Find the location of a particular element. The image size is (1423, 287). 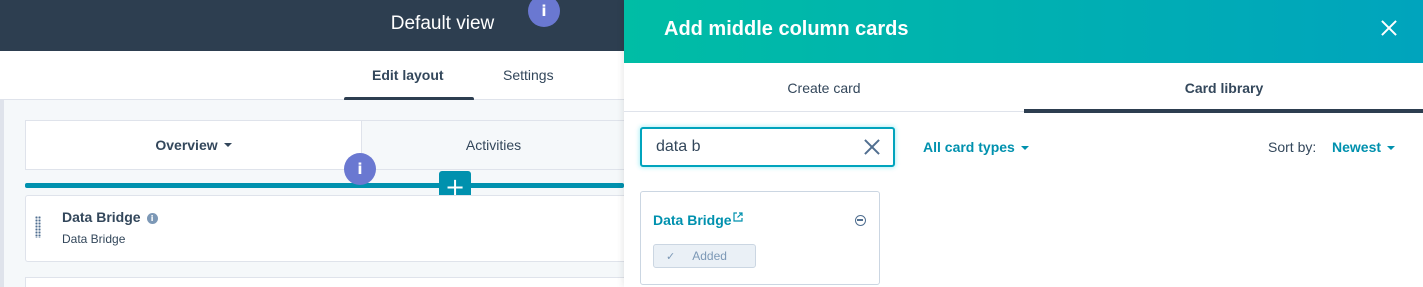

sort-dropdown: Newest is located at coordinates (1364, 147).